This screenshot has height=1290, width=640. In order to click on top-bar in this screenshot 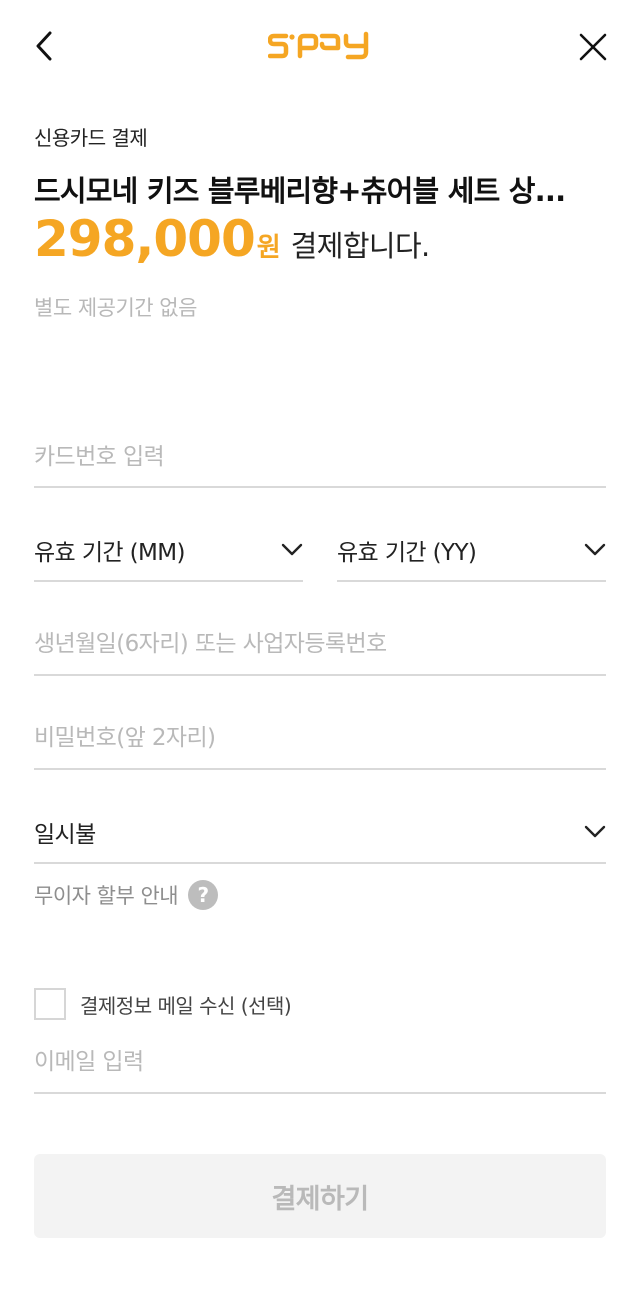, I will do `click(320, 48)`.